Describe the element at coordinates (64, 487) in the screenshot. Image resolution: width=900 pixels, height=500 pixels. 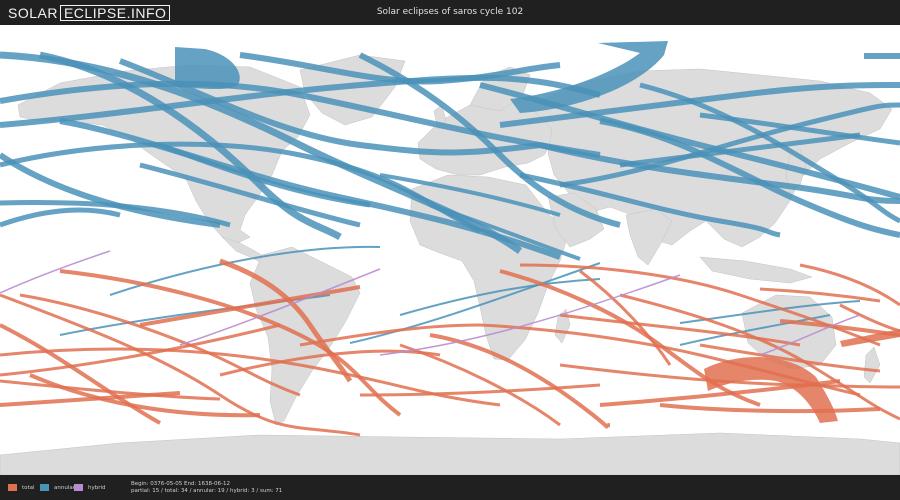
I see `legend-annular-label: annular` at that location.